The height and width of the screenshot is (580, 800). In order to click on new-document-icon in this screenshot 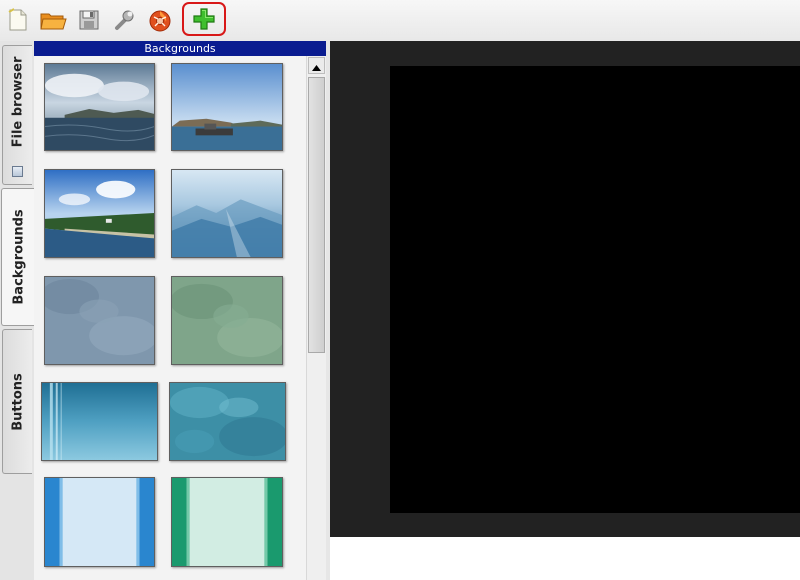, I will do `click(18, 20)`.